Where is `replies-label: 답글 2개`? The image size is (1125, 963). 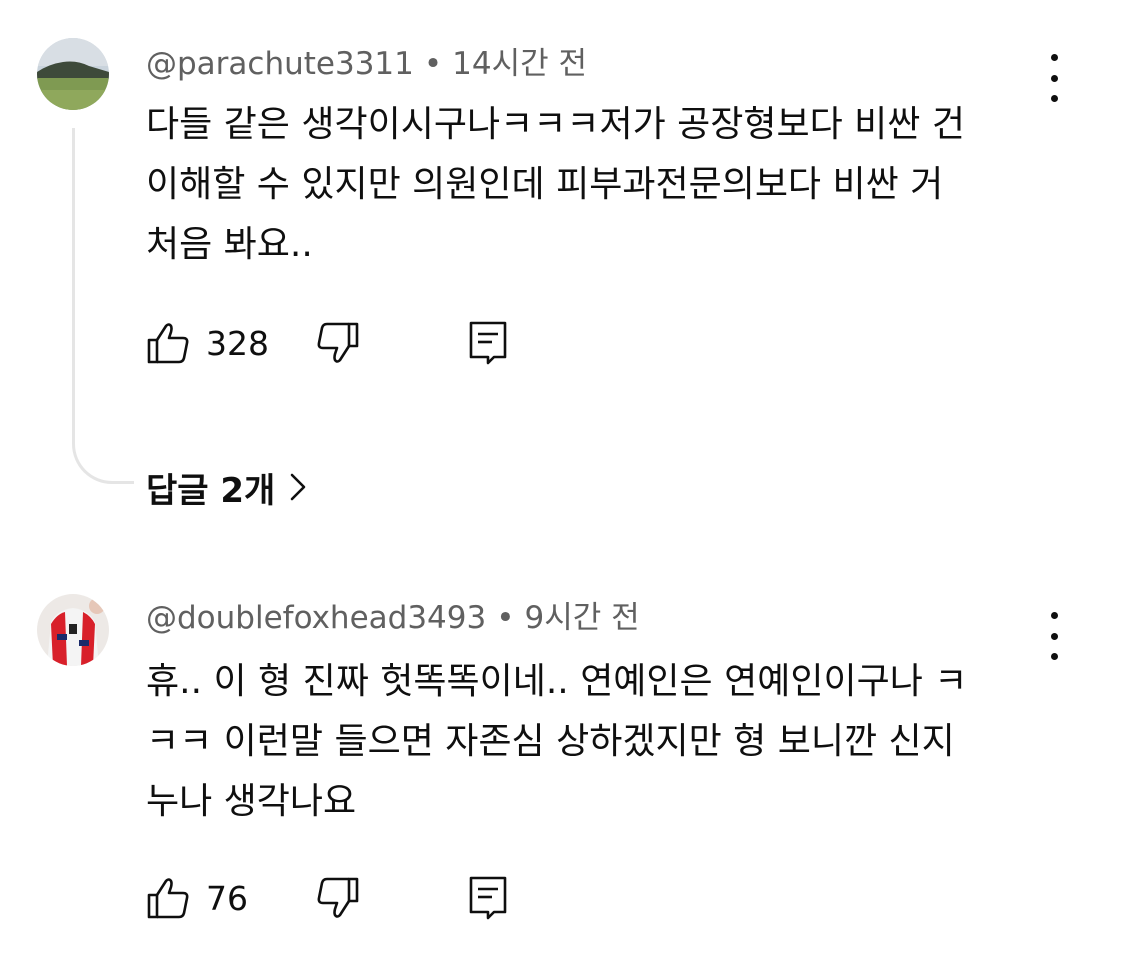
replies-label: 답글 2개 is located at coordinates (211, 490).